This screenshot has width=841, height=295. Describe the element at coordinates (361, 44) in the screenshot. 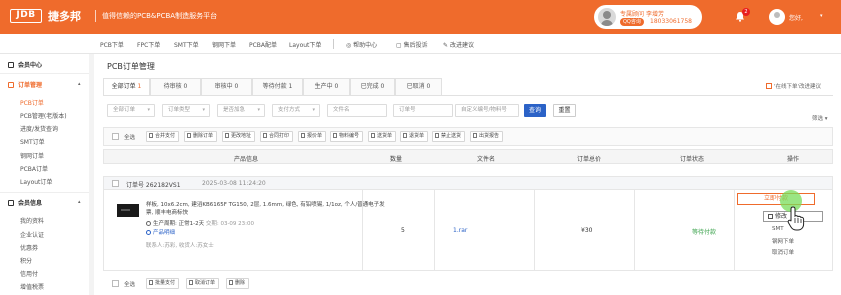

I see `nav-help-center: ◎ 帮助中心` at that location.